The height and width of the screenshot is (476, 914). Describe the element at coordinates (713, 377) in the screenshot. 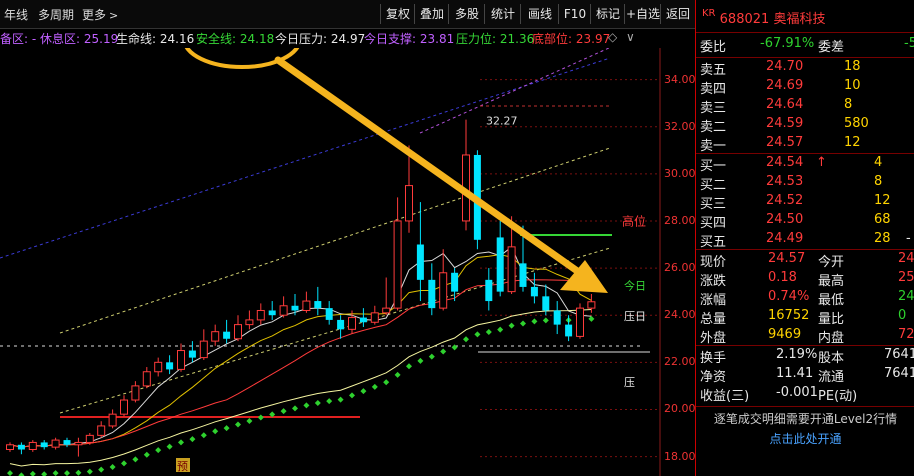

I see `stat-label: 净资` at that location.